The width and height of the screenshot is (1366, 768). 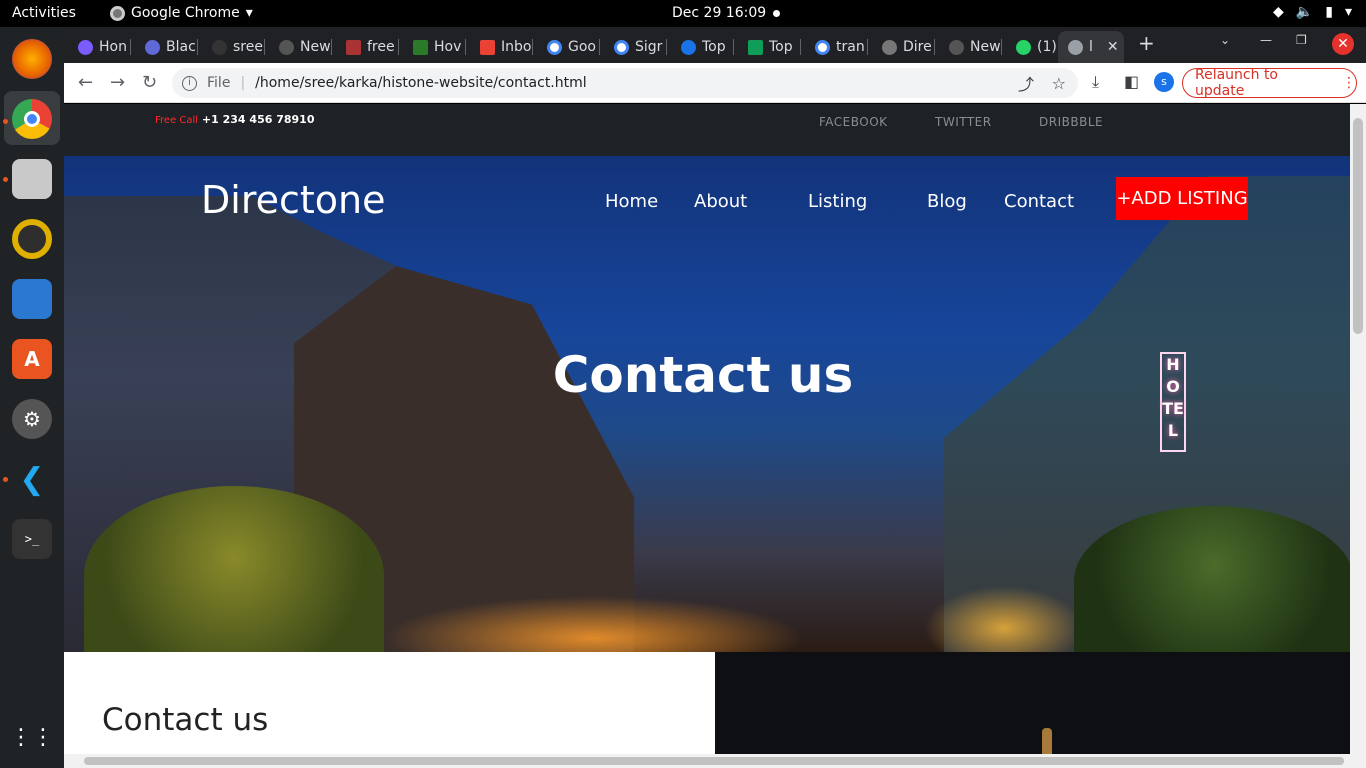 I want to click on tab: Hov, so click(x=432, y=47).